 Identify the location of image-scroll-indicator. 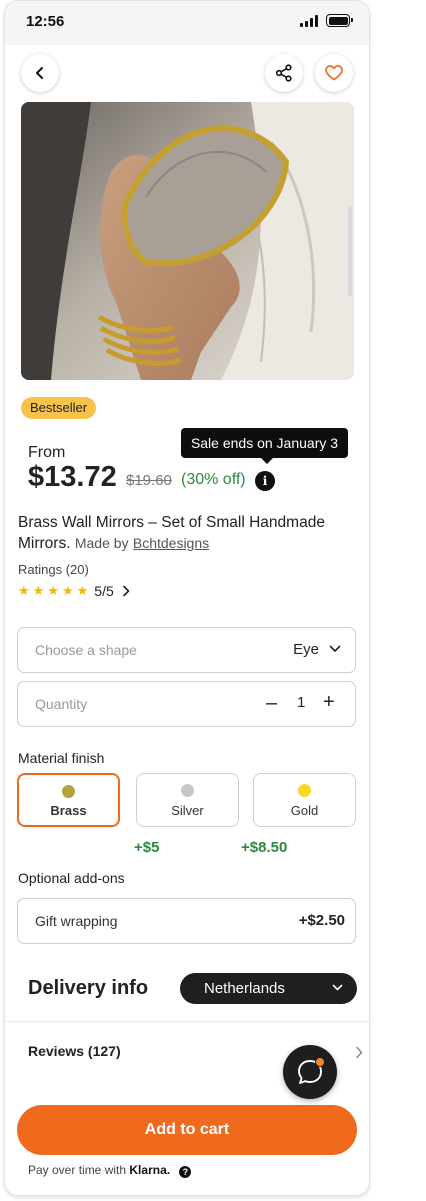
(350, 251).